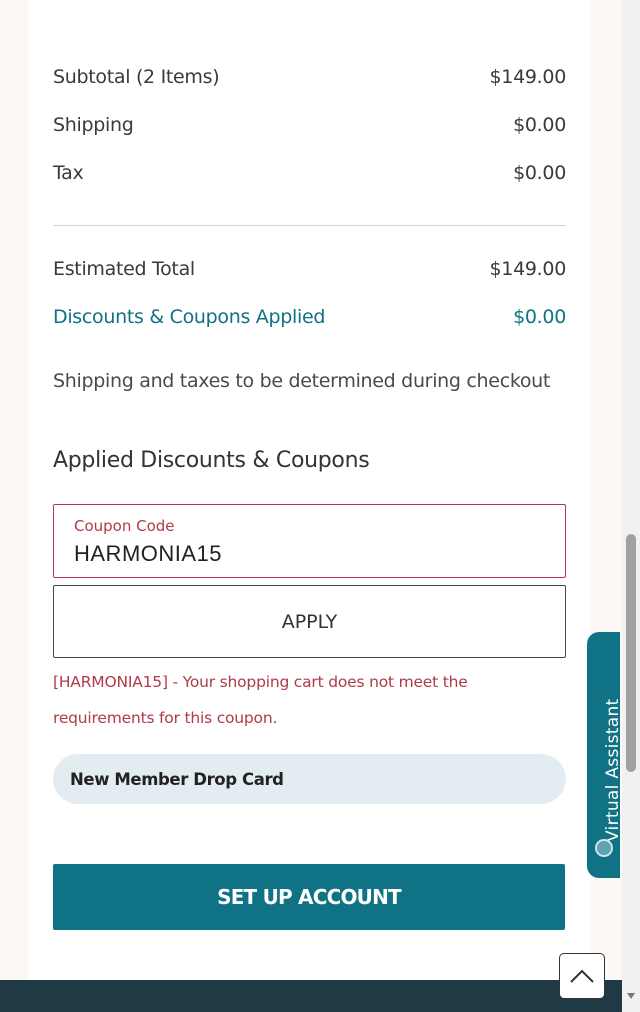 This screenshot has height=1012, width=640. What do you see at coordinates (613, 770) in the screenshot?
I see `virtual-assistant-label: Virtual Assistant` at bounding box center [613, 770].